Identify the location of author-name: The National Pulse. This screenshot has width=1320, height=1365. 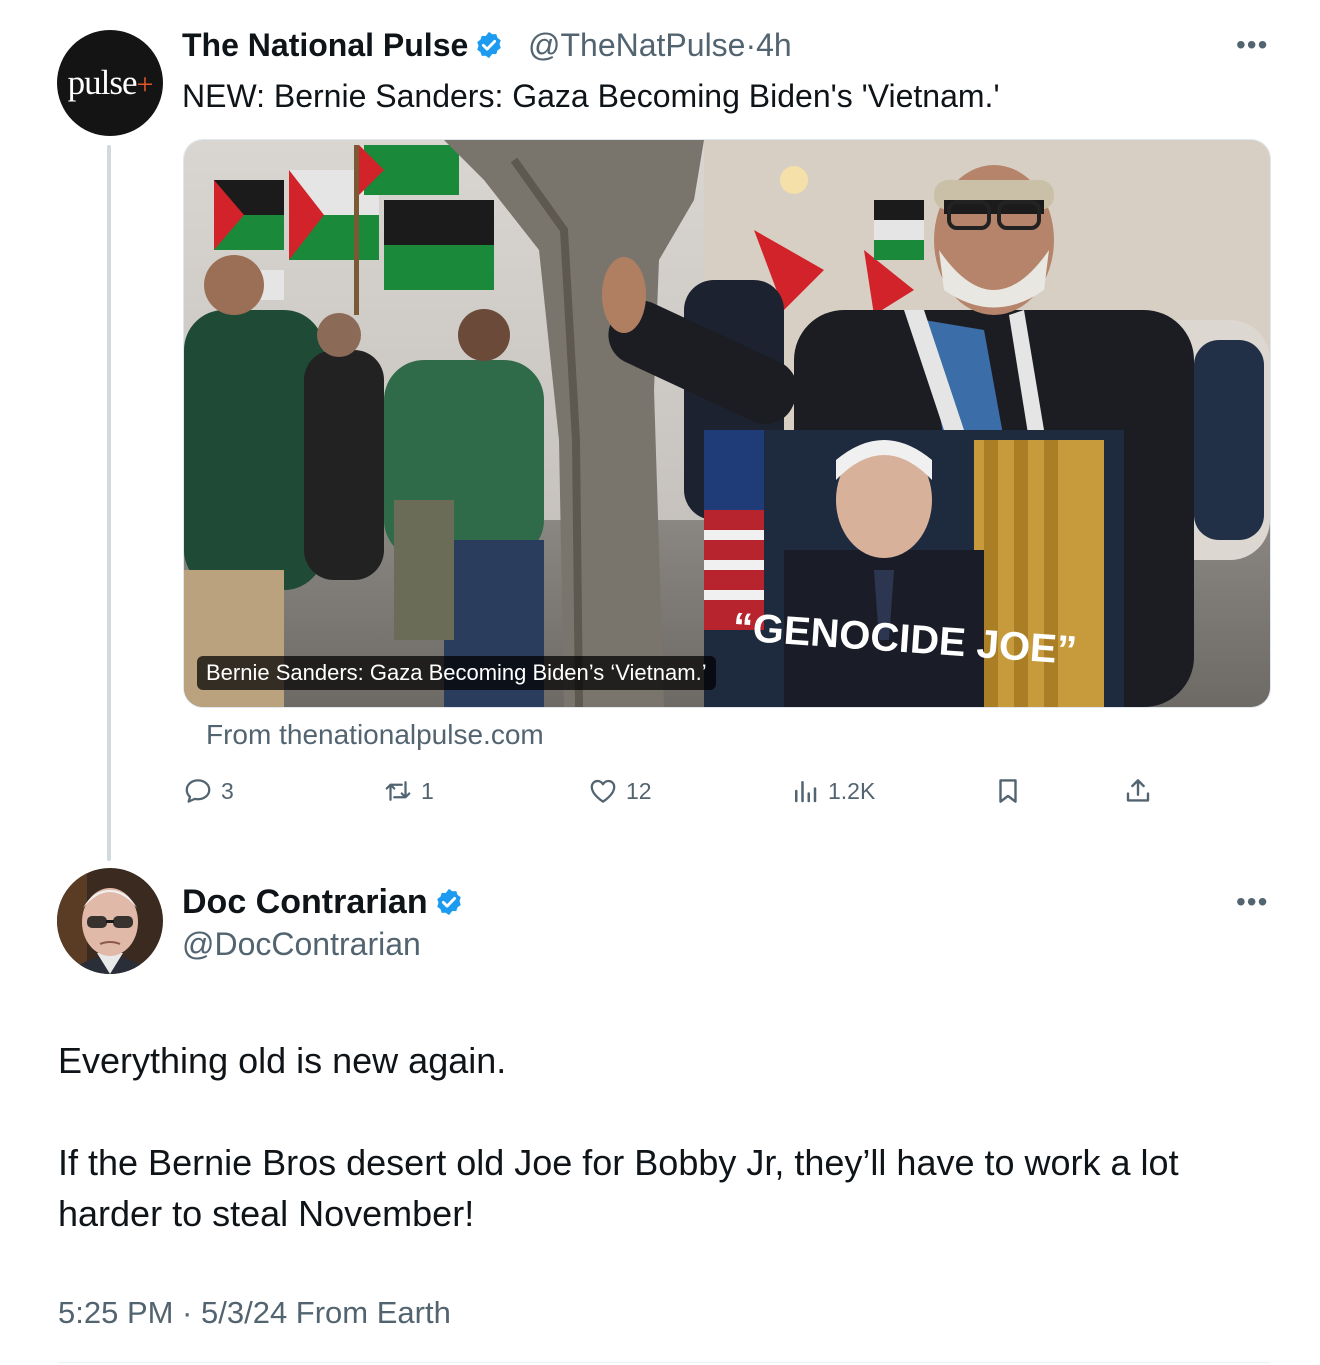
(343, 45).